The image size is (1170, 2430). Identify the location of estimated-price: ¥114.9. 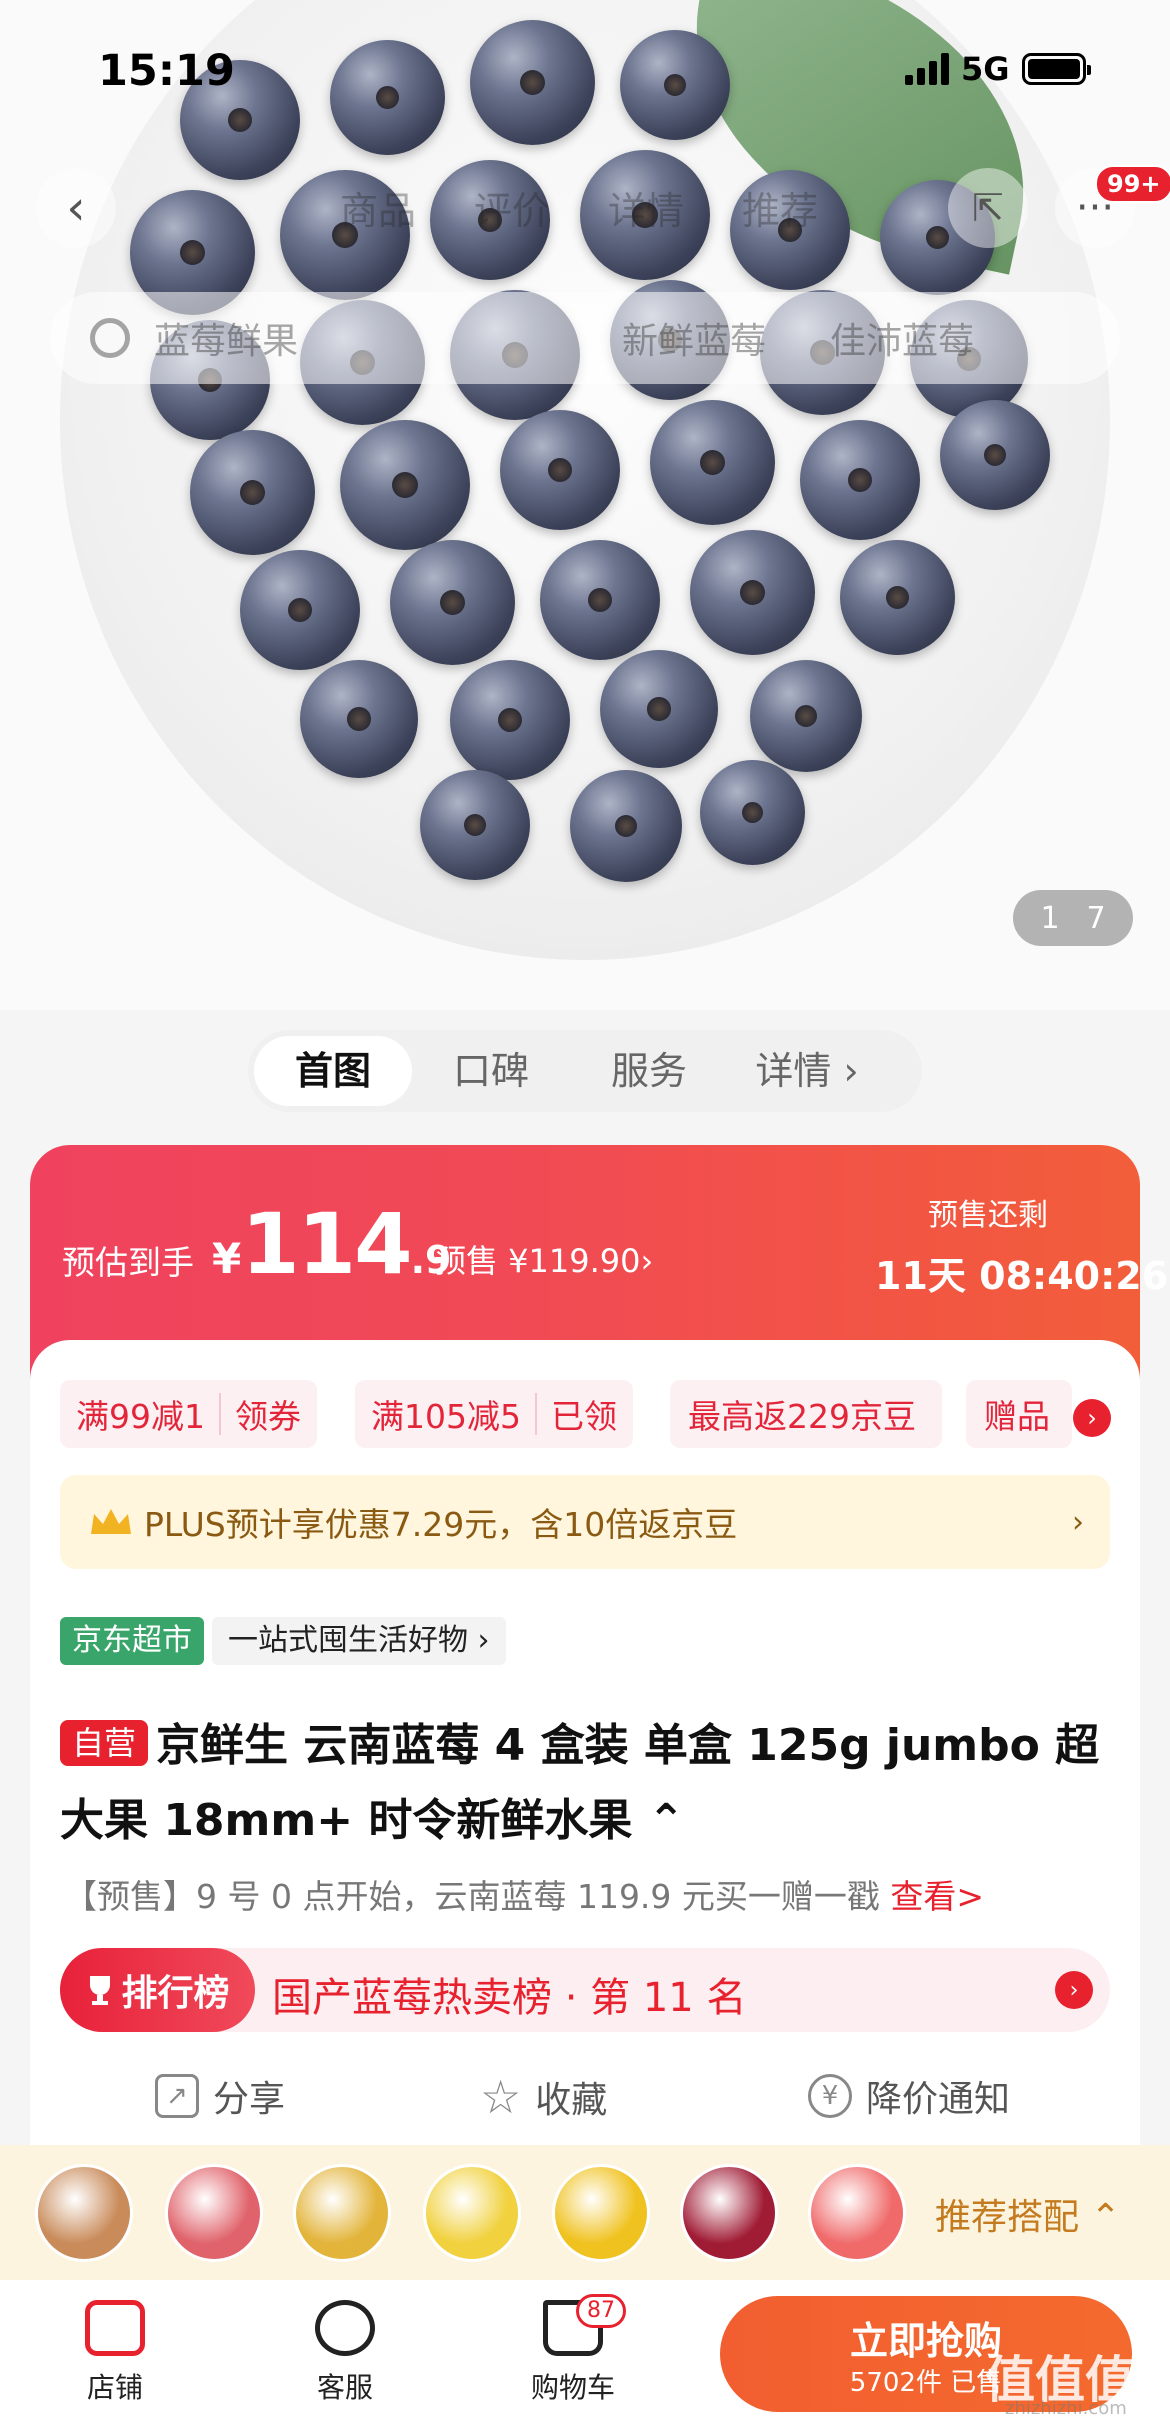
(331, 1244).